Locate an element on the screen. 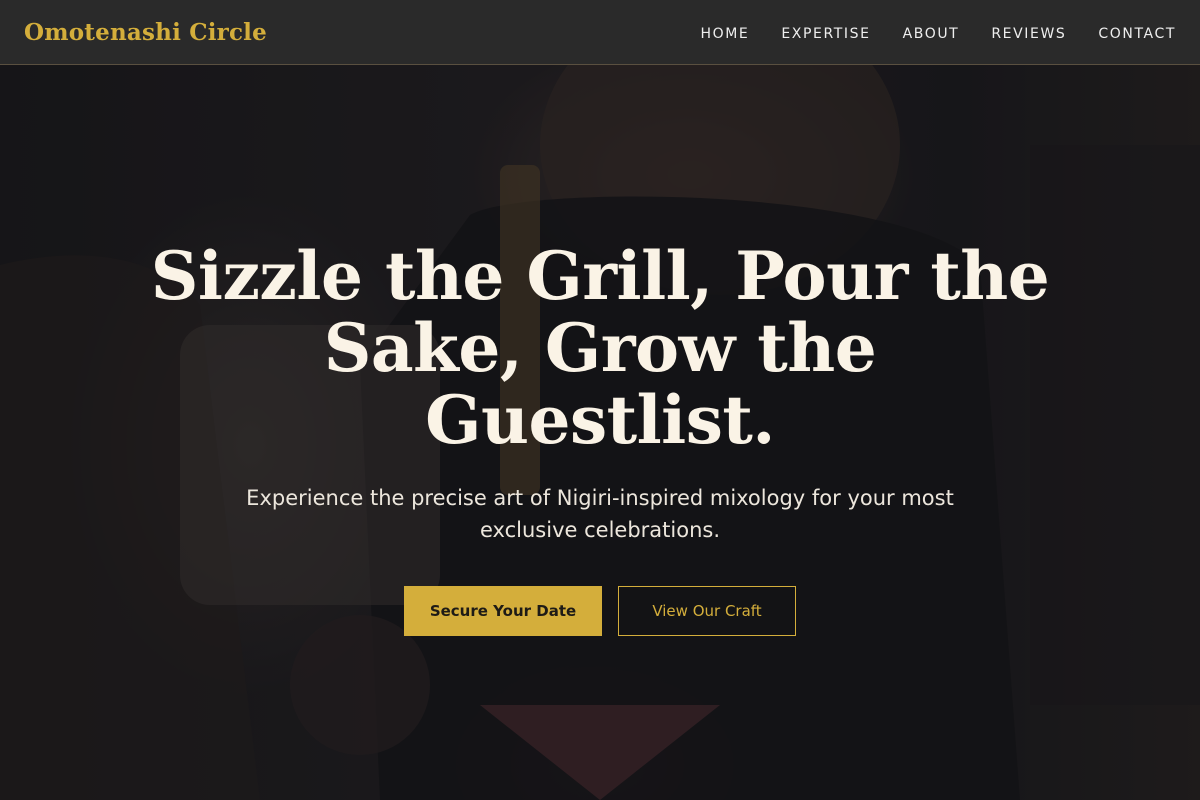 This screenshot has height=800, width=1200. hero-cta-group: Secure Your Date View Our Craft is located at coordinates (600, 611).